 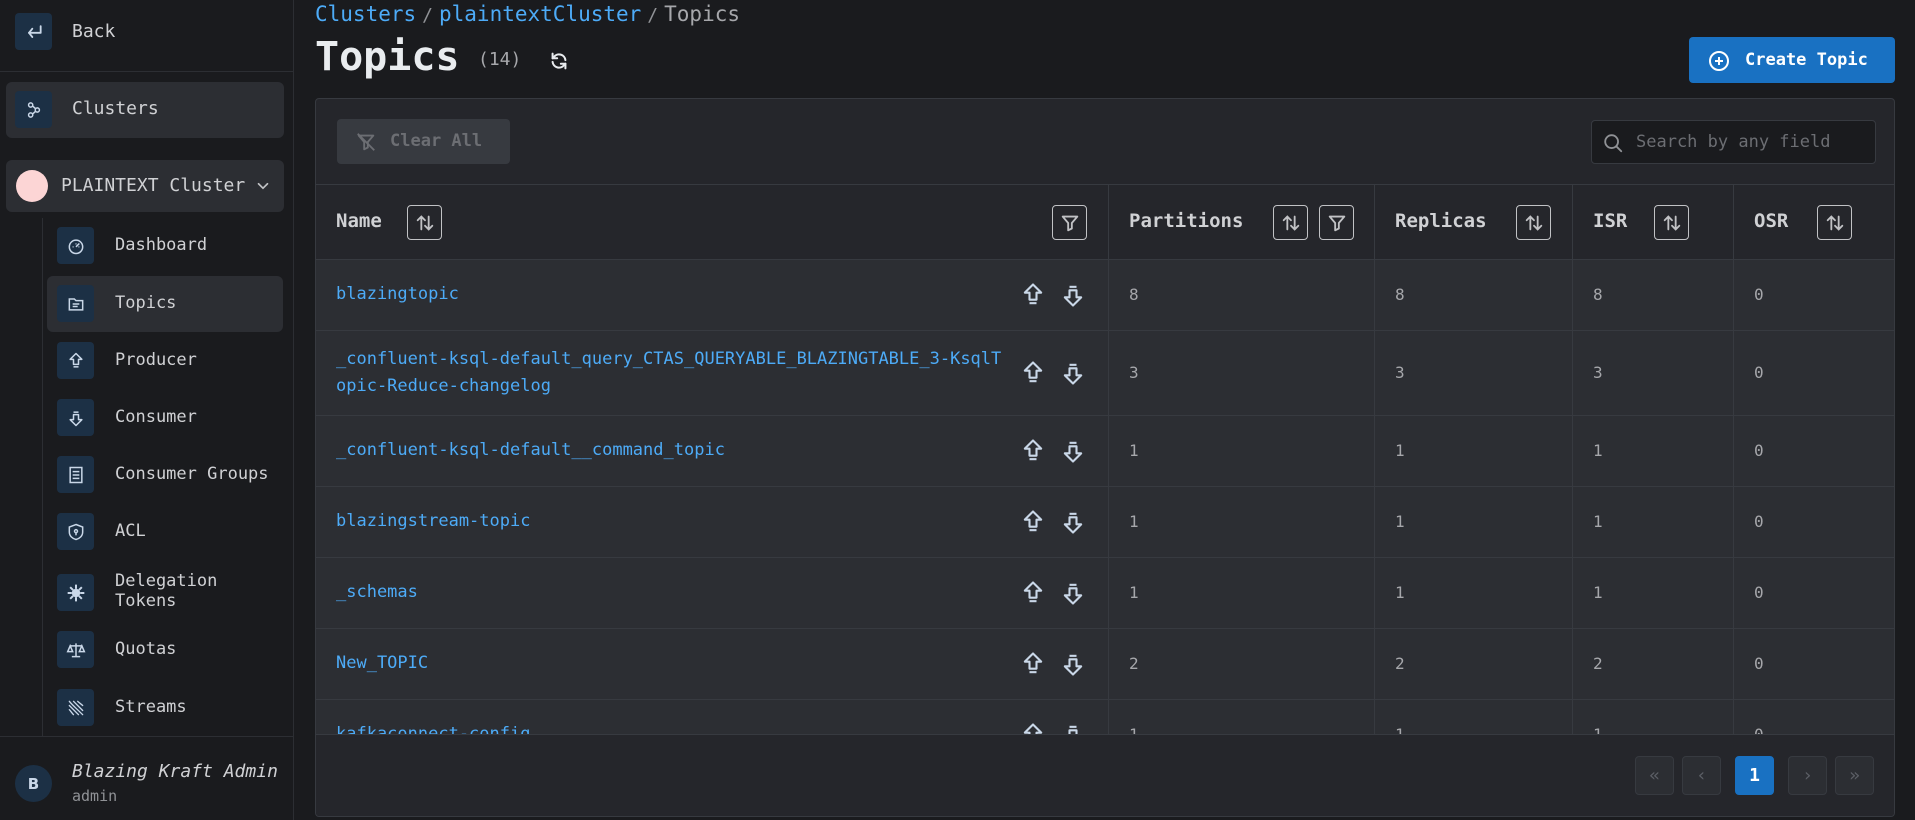 What do you see at coordinates (666, 450) in the screenshot?
I see `topic-link: _confluent-ksql-default__command_topic` at bounding box center [666, 450].